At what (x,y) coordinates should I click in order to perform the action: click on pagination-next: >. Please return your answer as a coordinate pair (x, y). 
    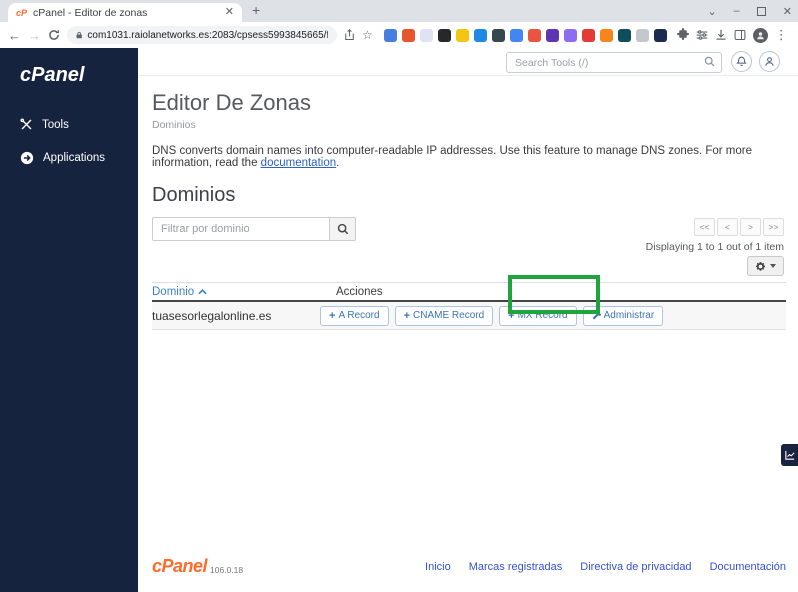
    Looking at the image, I should click on (750, 227).